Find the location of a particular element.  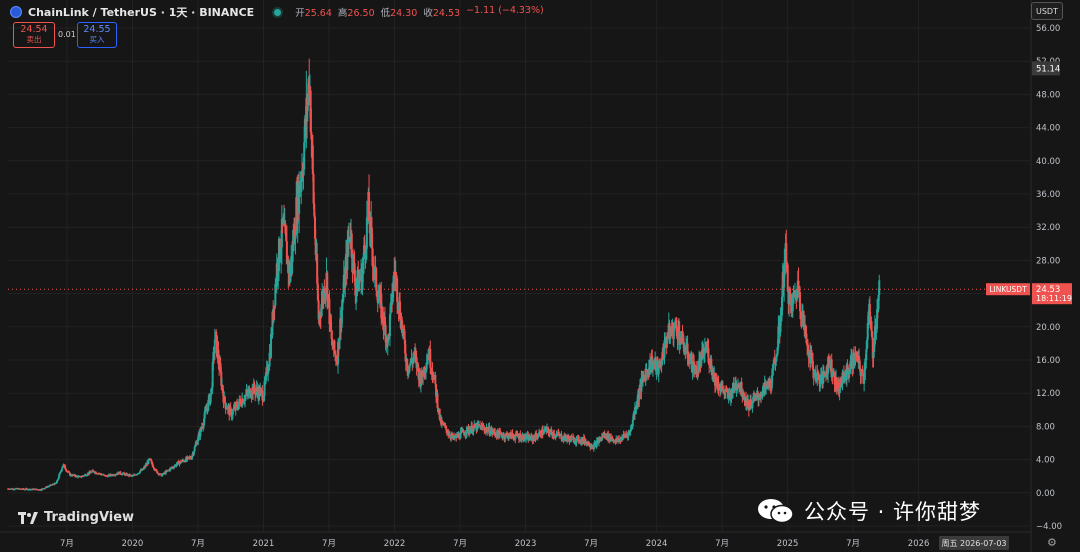

price-tick-label: 8.00 is located at coordinates (1045, 427).